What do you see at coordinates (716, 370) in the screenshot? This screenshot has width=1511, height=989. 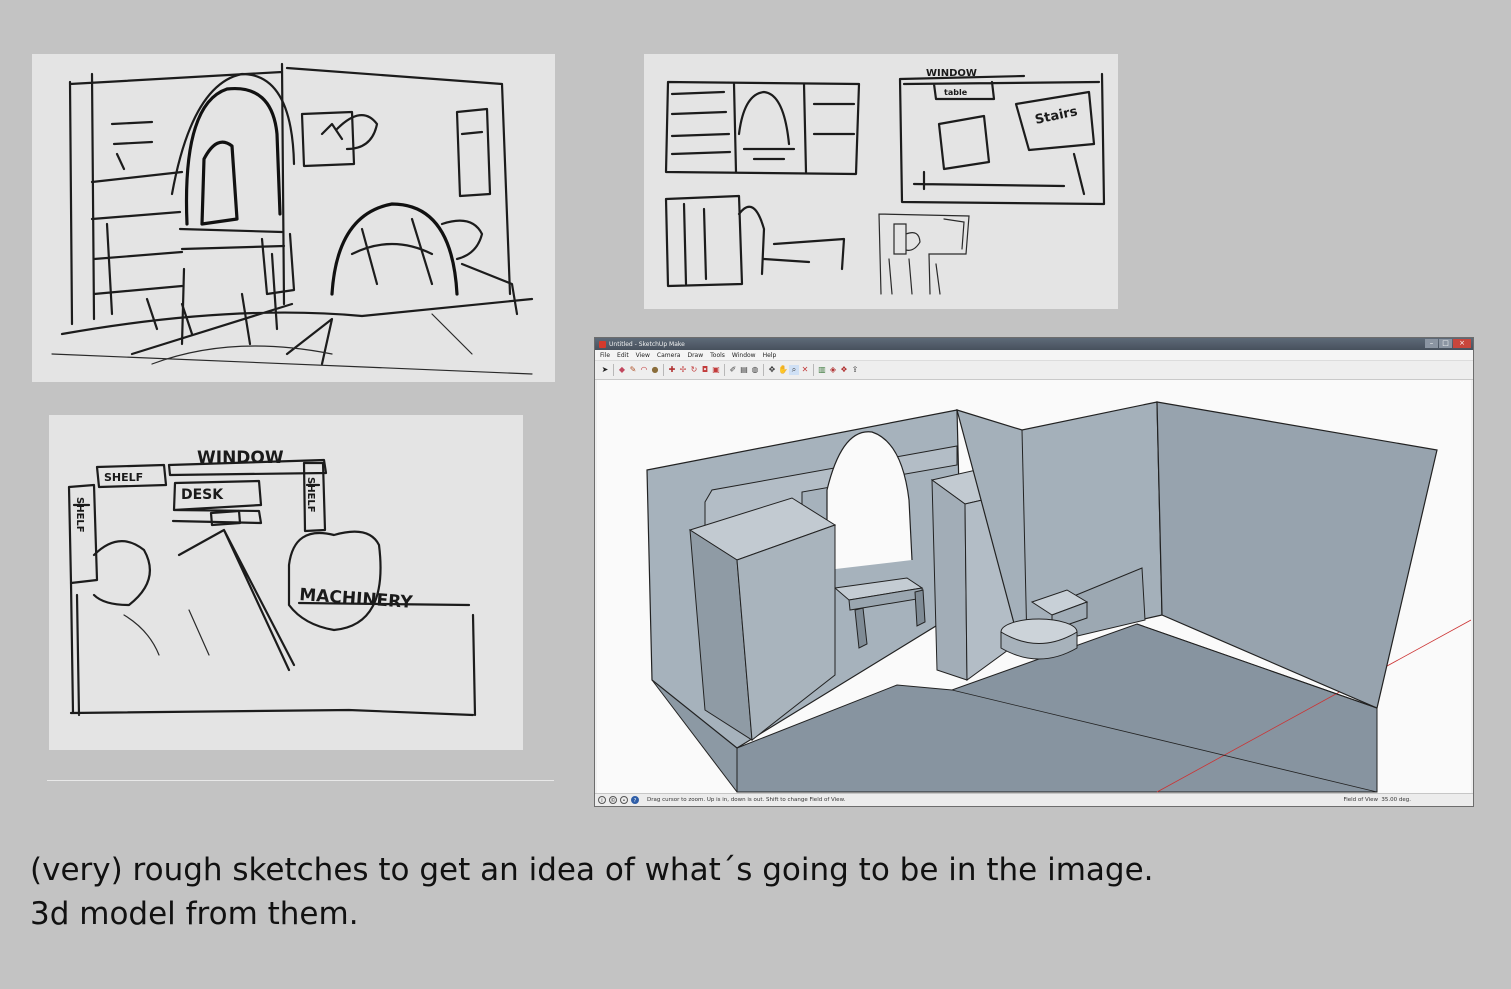 I see `scale-icon: ▣` at bounding box center [716, 370].